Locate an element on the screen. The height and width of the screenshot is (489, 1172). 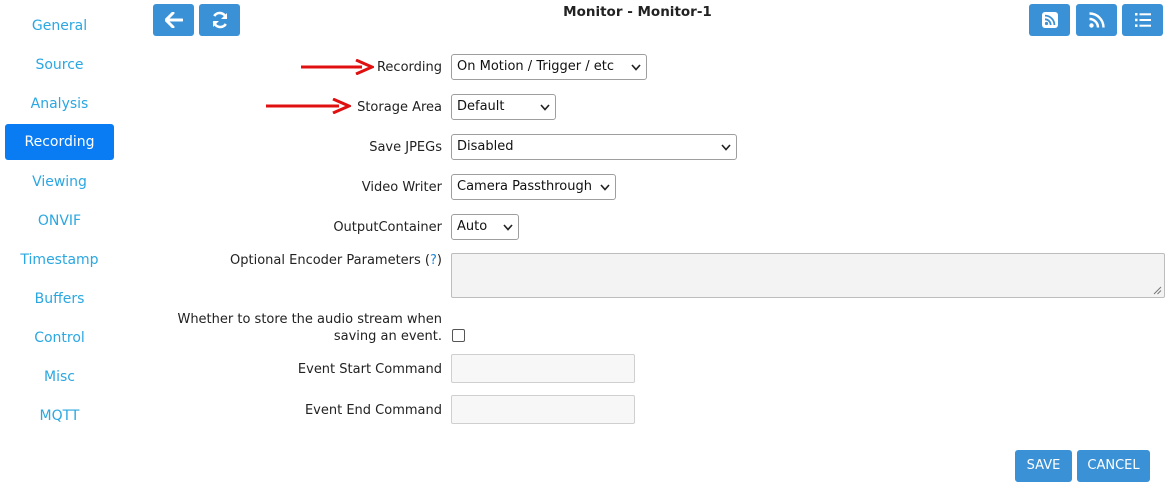
rss-feed-button is located at coordinates (1049, 20).